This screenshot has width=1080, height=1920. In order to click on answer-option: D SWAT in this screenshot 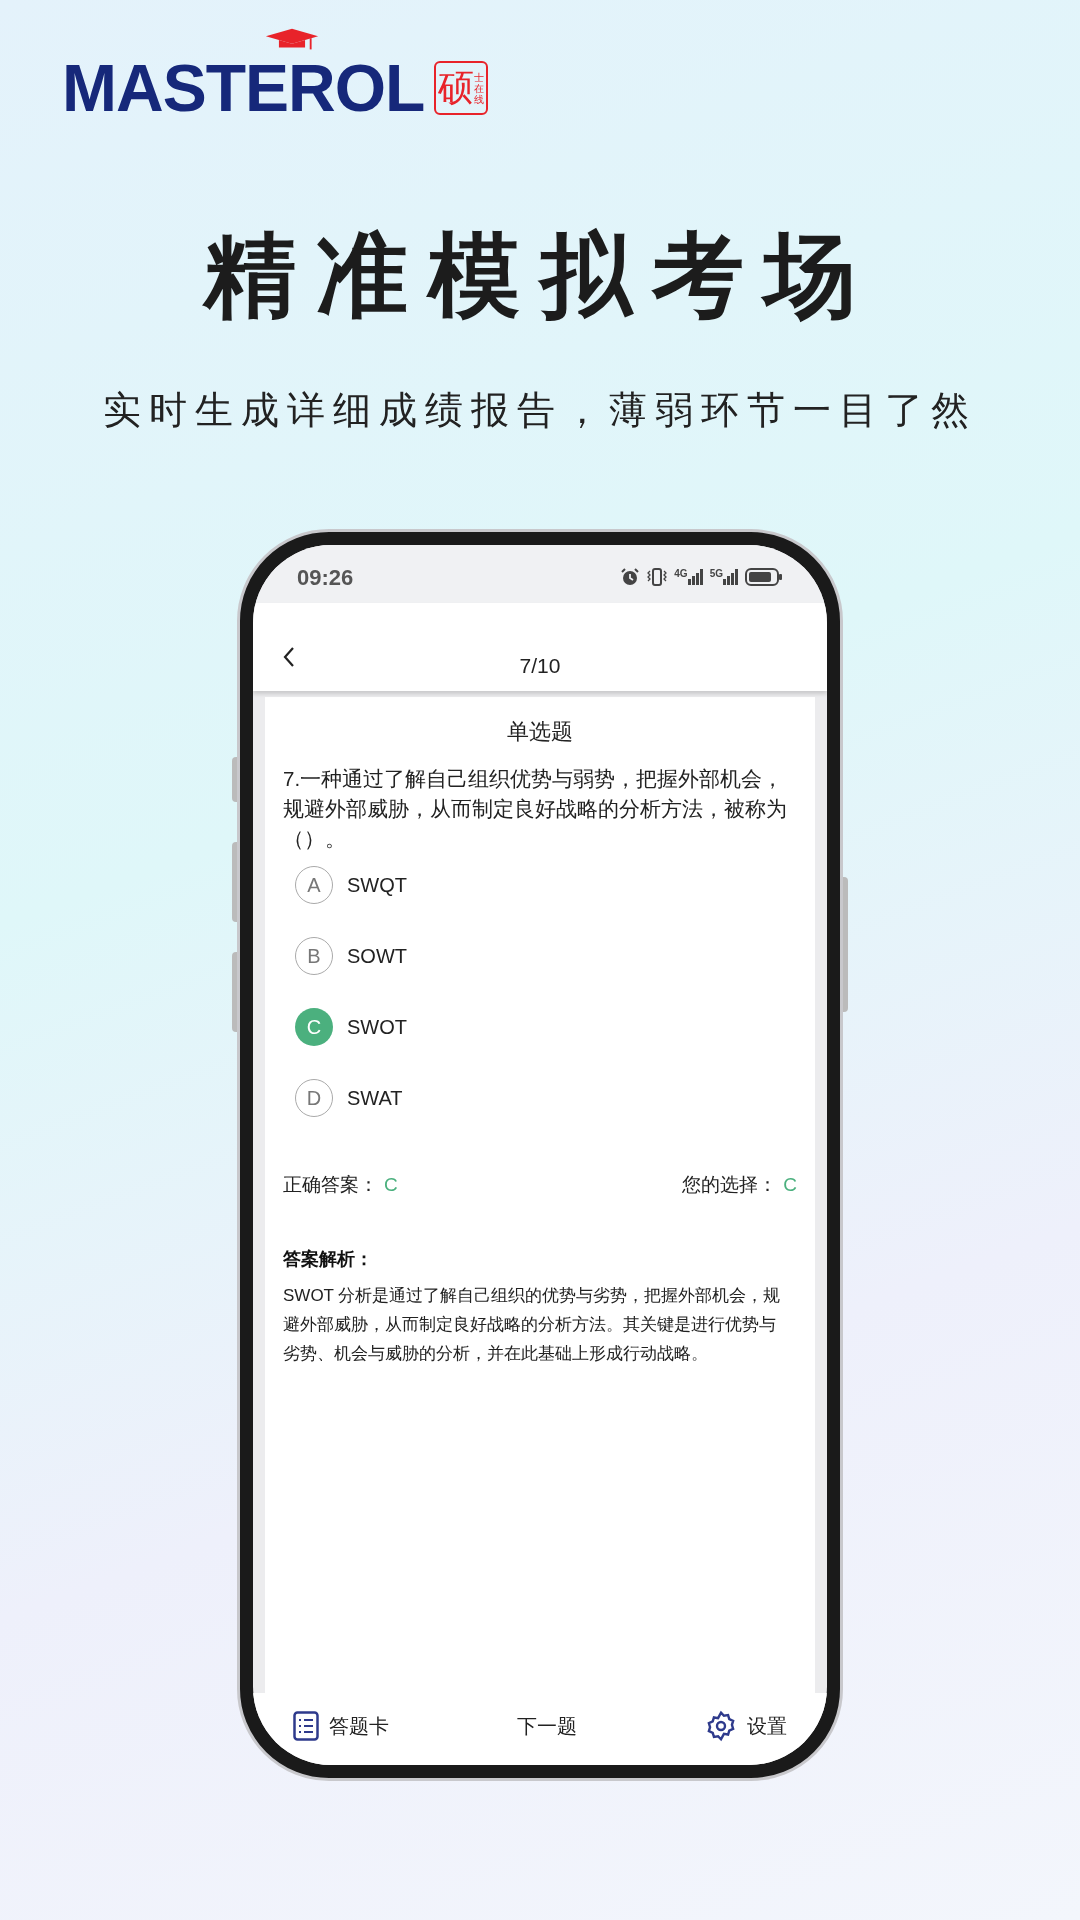, I will do `click(546, 1098)`.